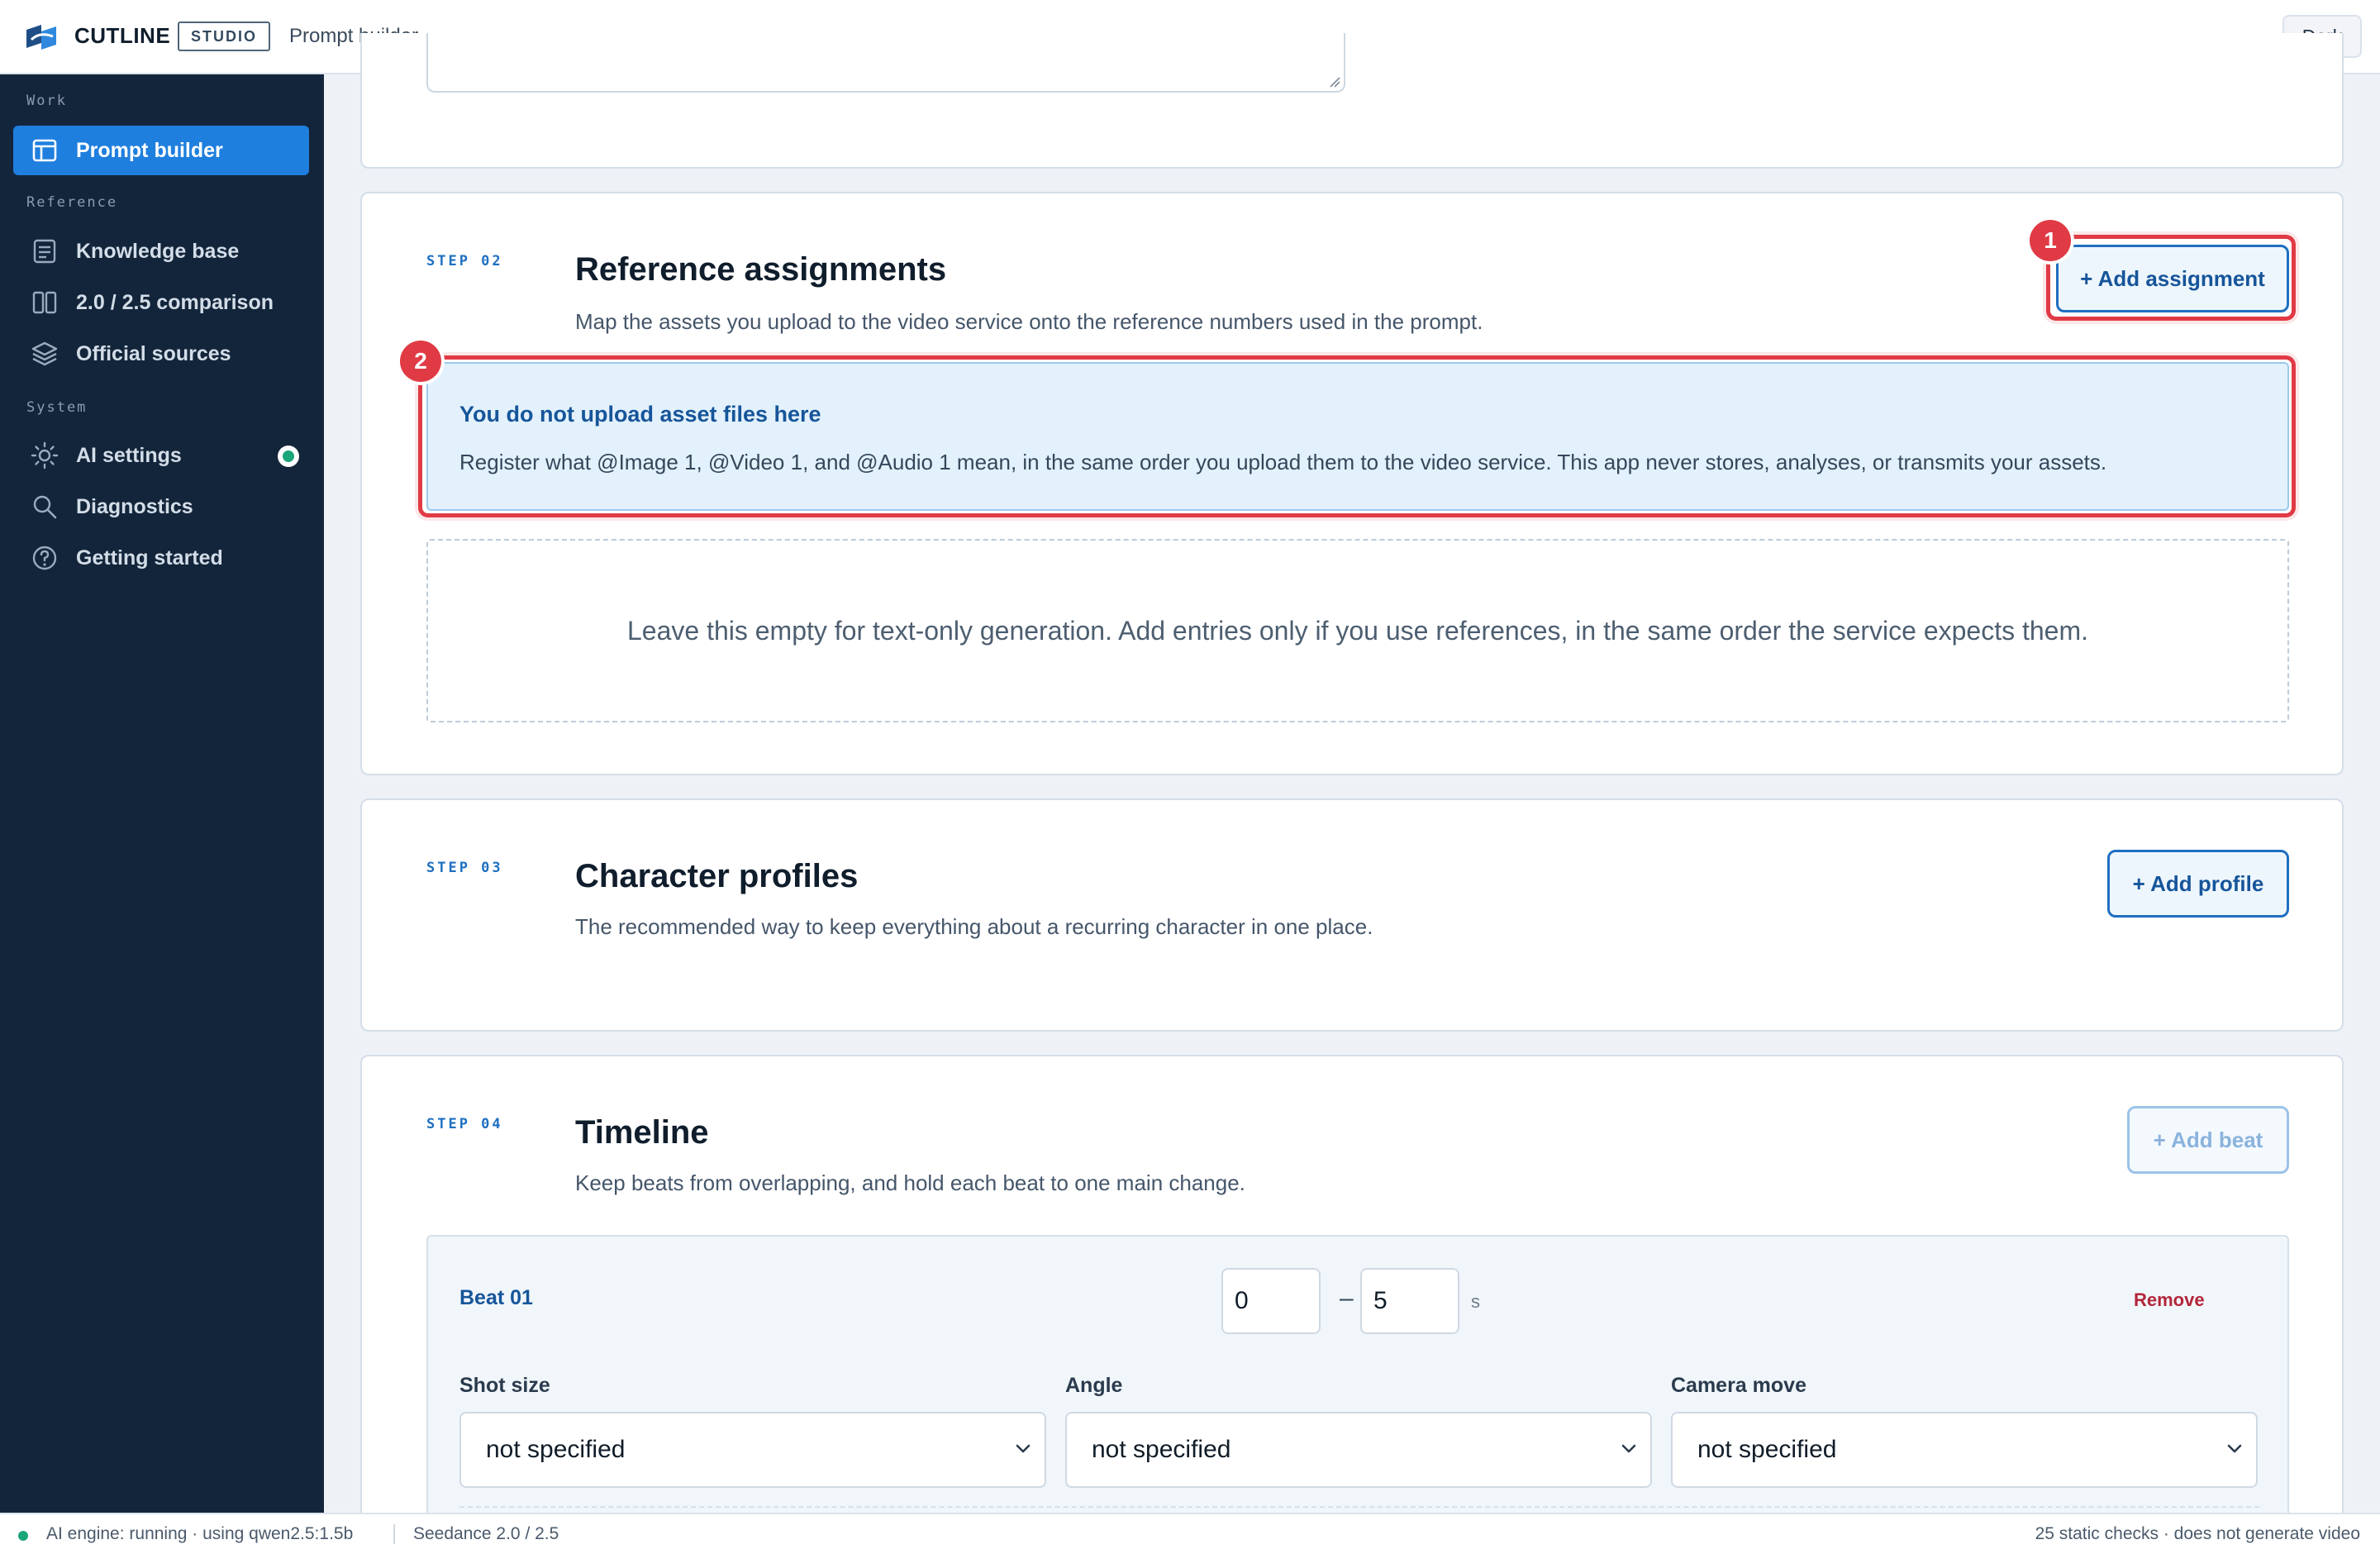 The width and height of the screenshot is (2380, 1554). I want to click on shot-size-select: not specified, so click(752, 1450).